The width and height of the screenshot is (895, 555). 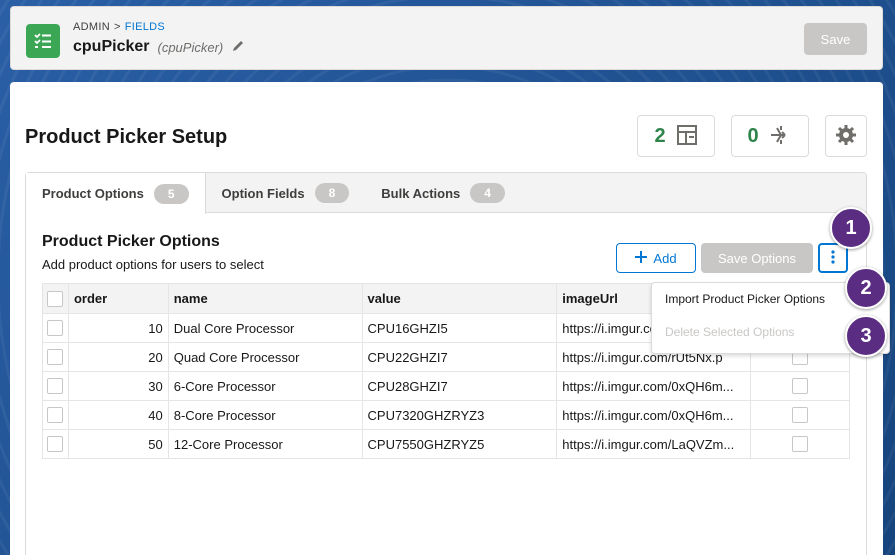 What do you see at coordinates (171, 193) in the screenshot?
I see `tab-count-badge: 5` at bounding box center [171, 193].